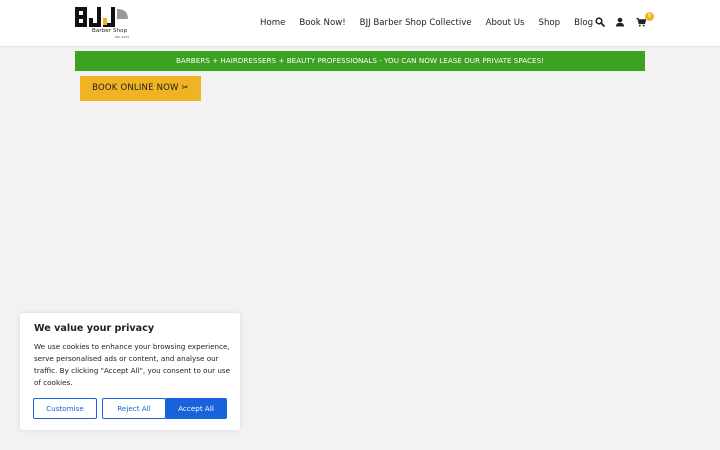 This screenshot has height=450, width=720. Describe the element at coordinates (101, 17) in the screenshot. I see `bjj-logo-mark` at that location.